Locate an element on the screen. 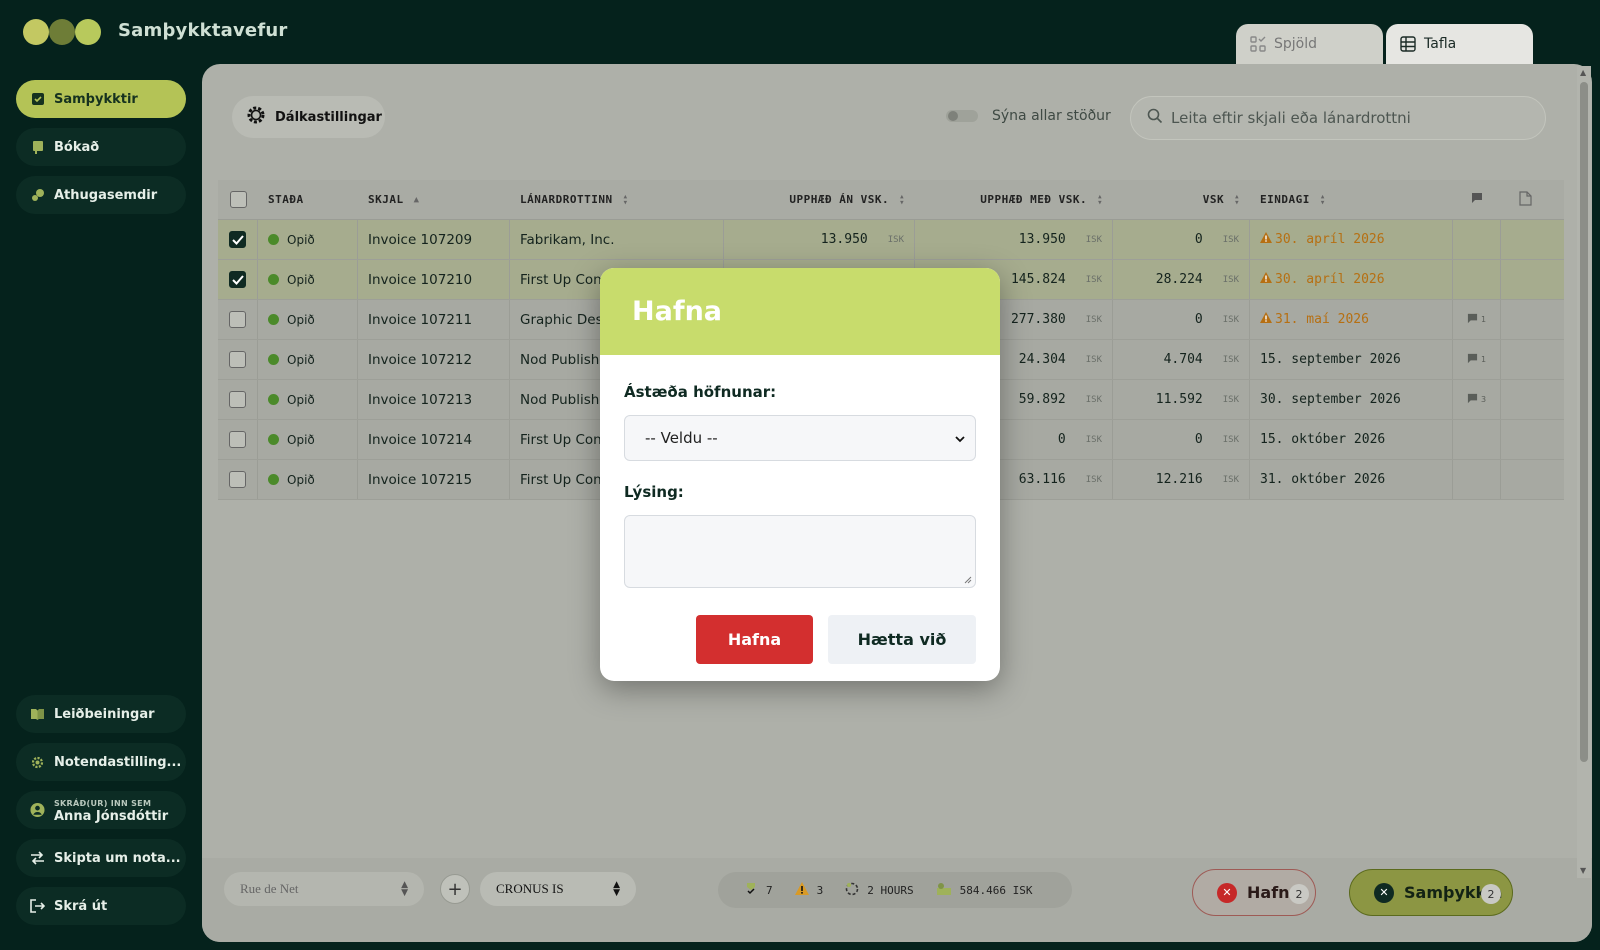  document-name: Invoice 107213 is located at coordinates (420, 400).